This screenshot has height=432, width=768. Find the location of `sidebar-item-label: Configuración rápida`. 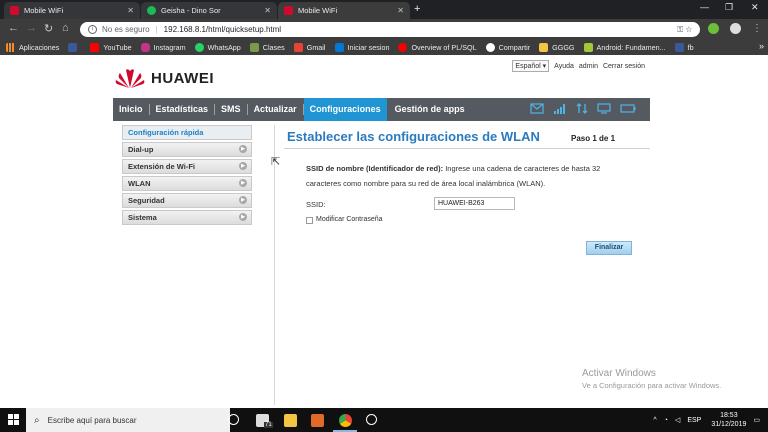

sidebar-item-label: Configuración rápida is located at coordinates (166, 132).